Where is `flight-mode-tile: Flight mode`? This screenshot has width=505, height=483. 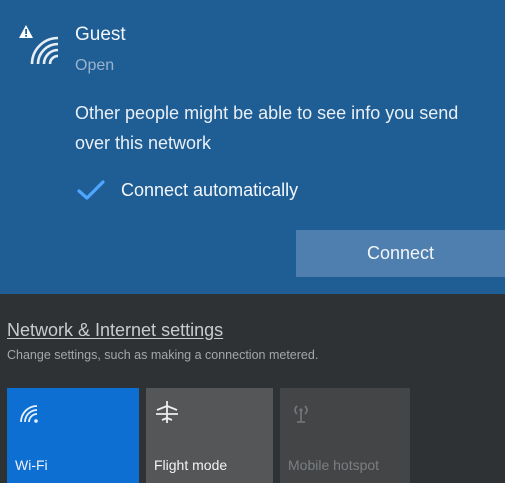 flight-mode-tile: Flight mode is located at coordinates (209, 435).